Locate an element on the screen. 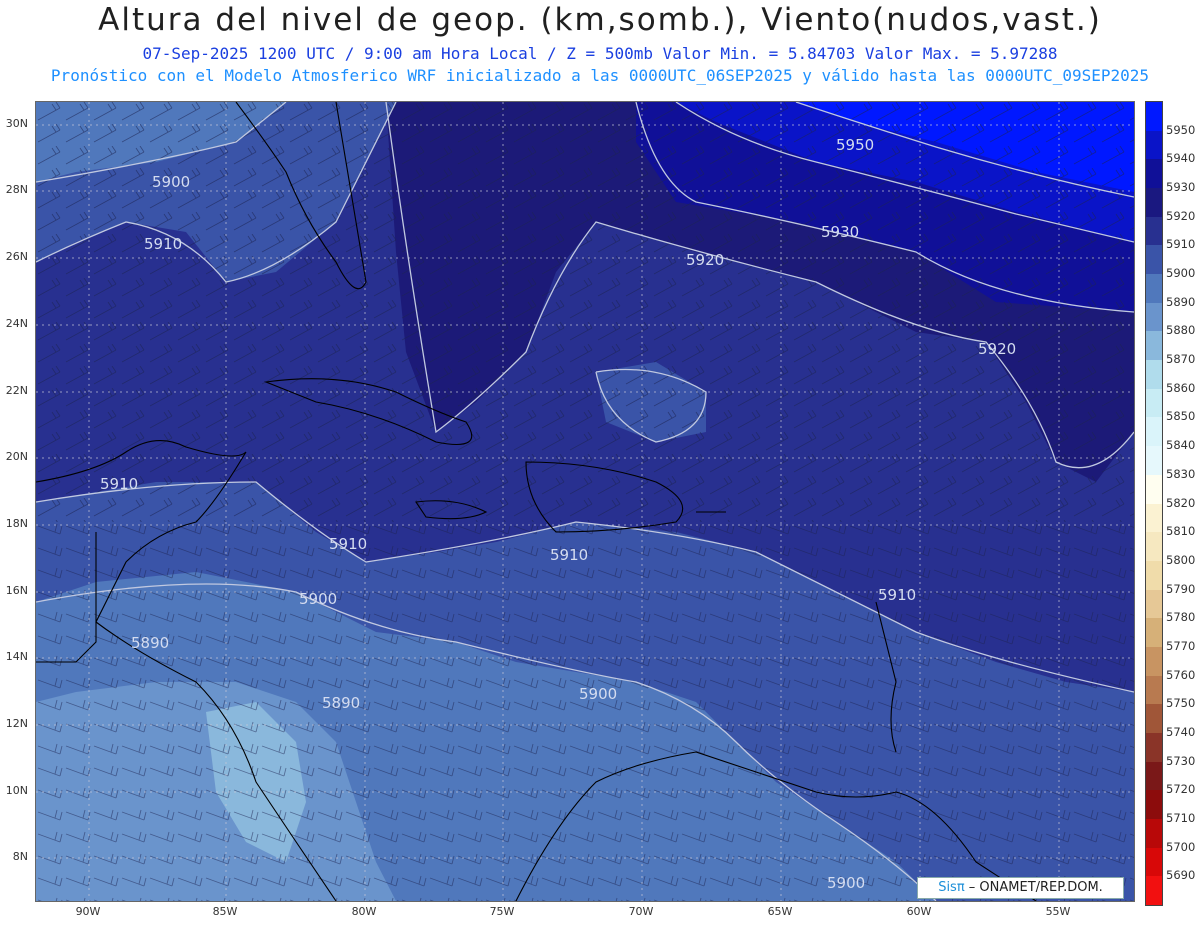  lon-label: 85W is located at coordinates (225, 911).